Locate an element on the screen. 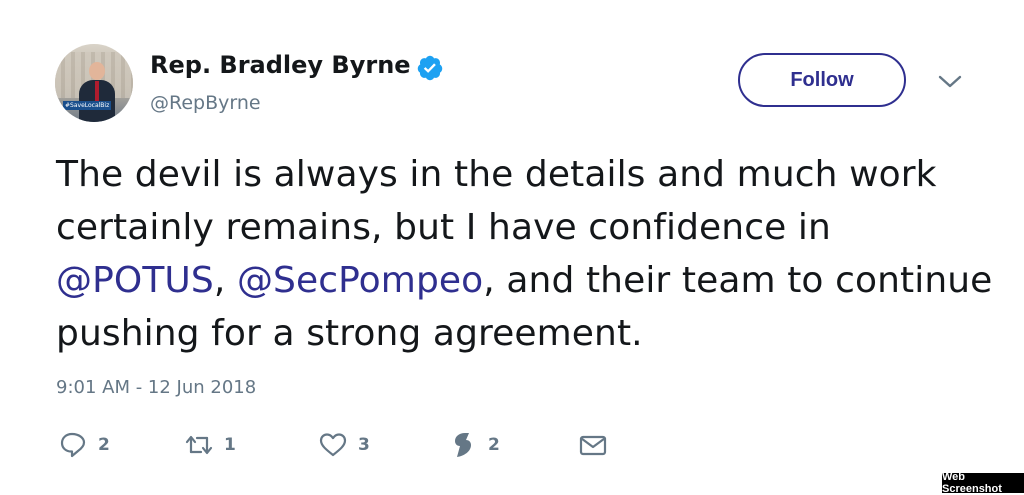 Image resolution: width=1024 pixels, height=495 pixels. like-count: 3 is located at coordinates (364, 445).